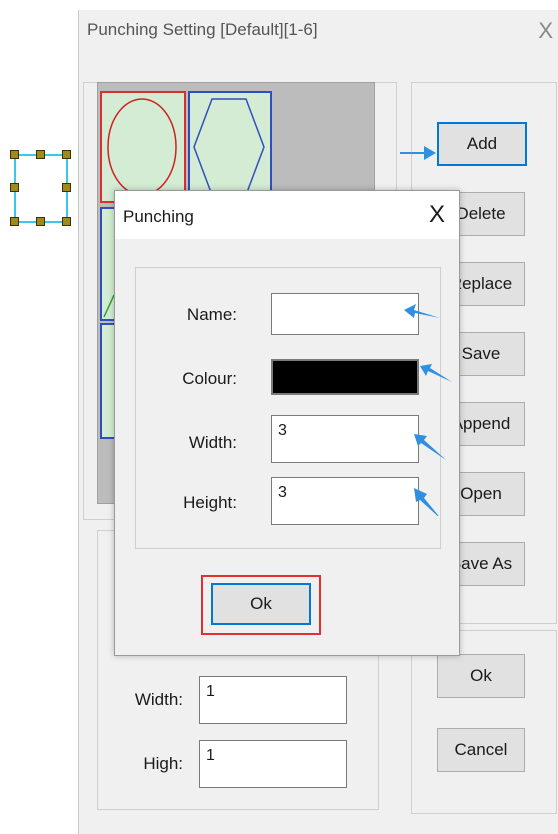  I want to click on name-label: Name:, so click(211, 314).